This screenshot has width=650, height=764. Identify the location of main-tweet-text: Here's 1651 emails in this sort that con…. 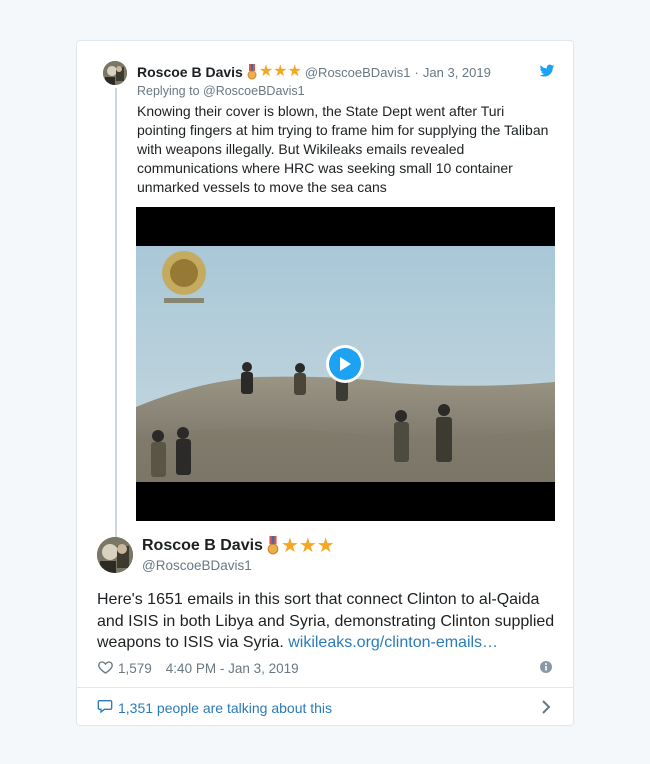
(332, 621).